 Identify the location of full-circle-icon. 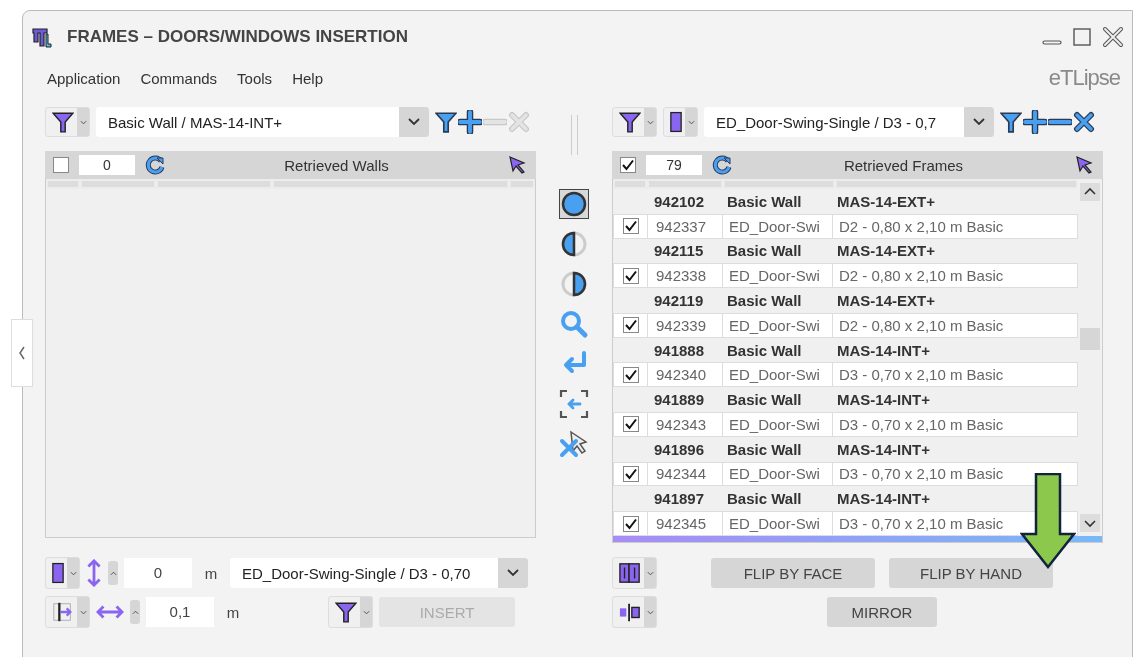
(574, 204).